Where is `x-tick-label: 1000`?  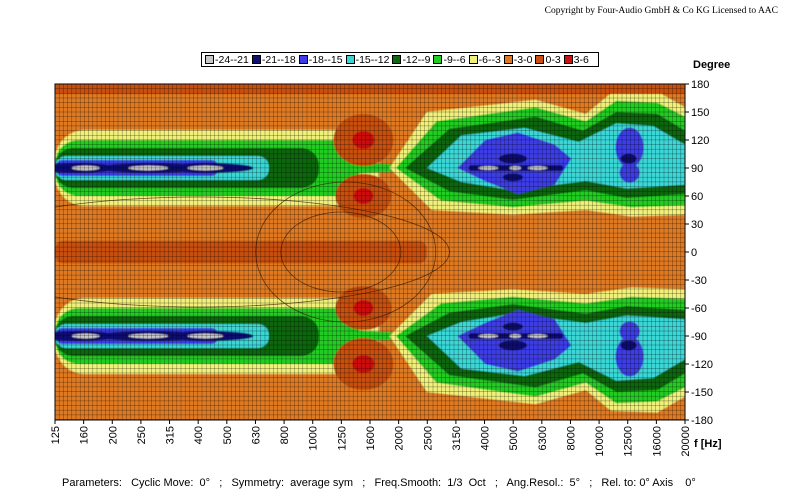 x-tick-label: 1000 is located at coordinates (314, 438).